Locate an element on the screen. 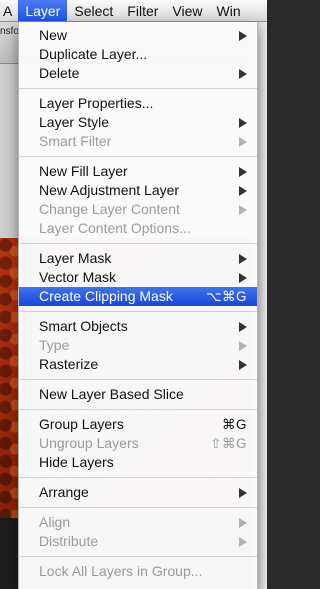 The image size is (320, 589). menubar-item-window: Win is located at coordinates (225, 10).